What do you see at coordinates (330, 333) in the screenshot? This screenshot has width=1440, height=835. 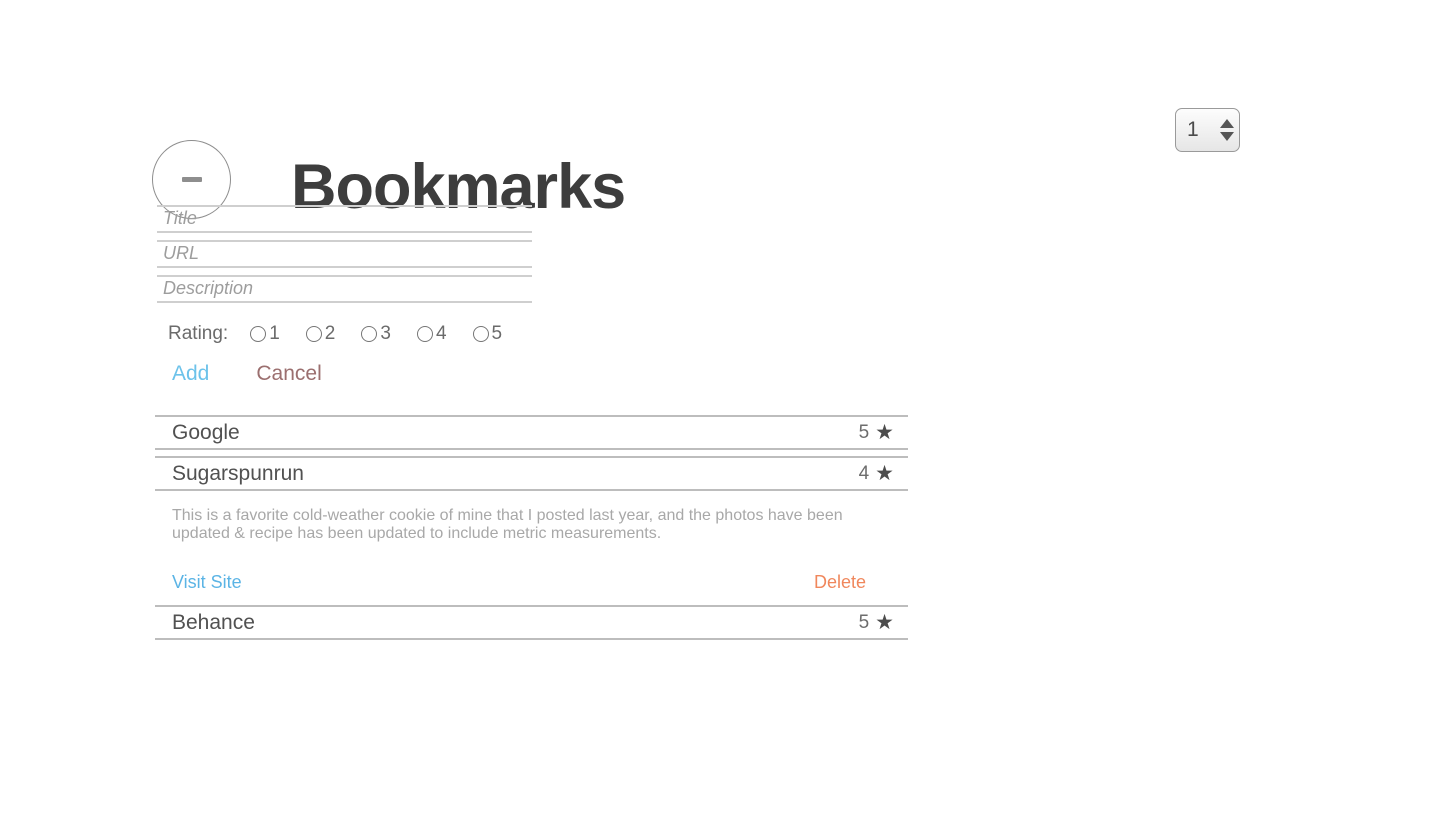 I see `rating-option-2-label: 2` at bounding box center [330, 333].